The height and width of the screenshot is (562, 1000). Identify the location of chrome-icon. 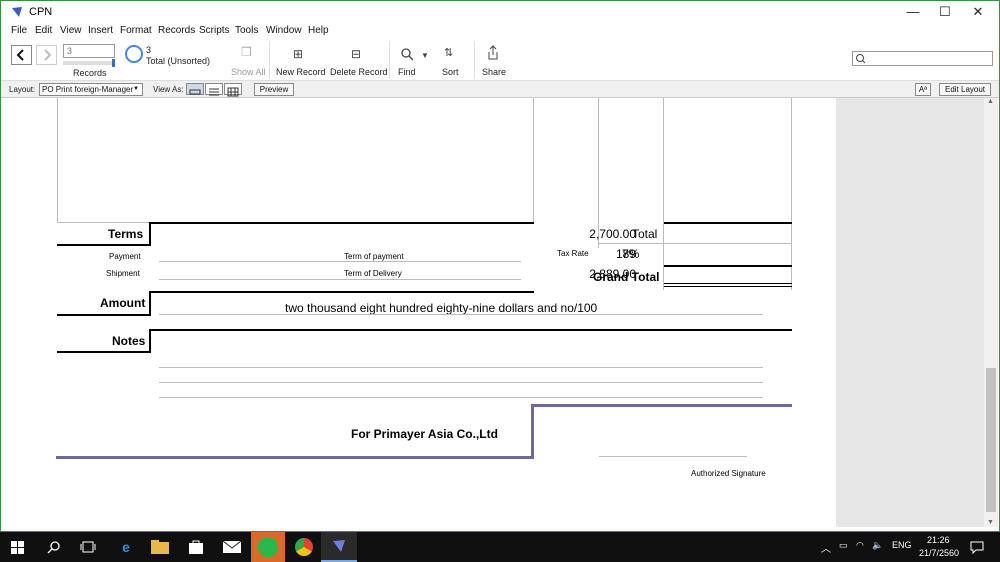
(304, 547).